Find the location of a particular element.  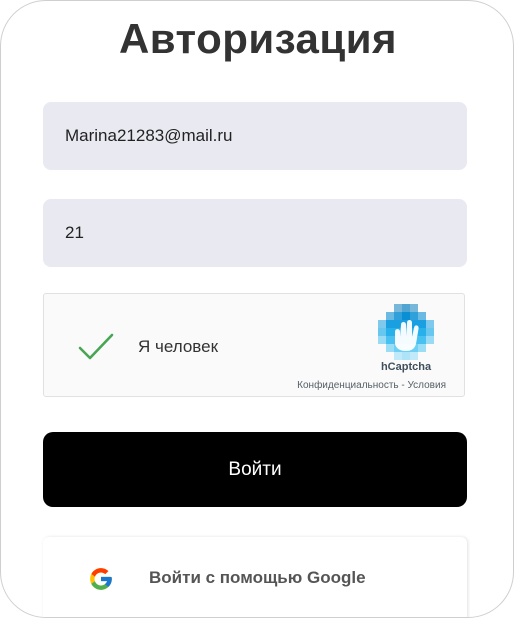

captcha-checkbox is located at coordinates (96, 347).